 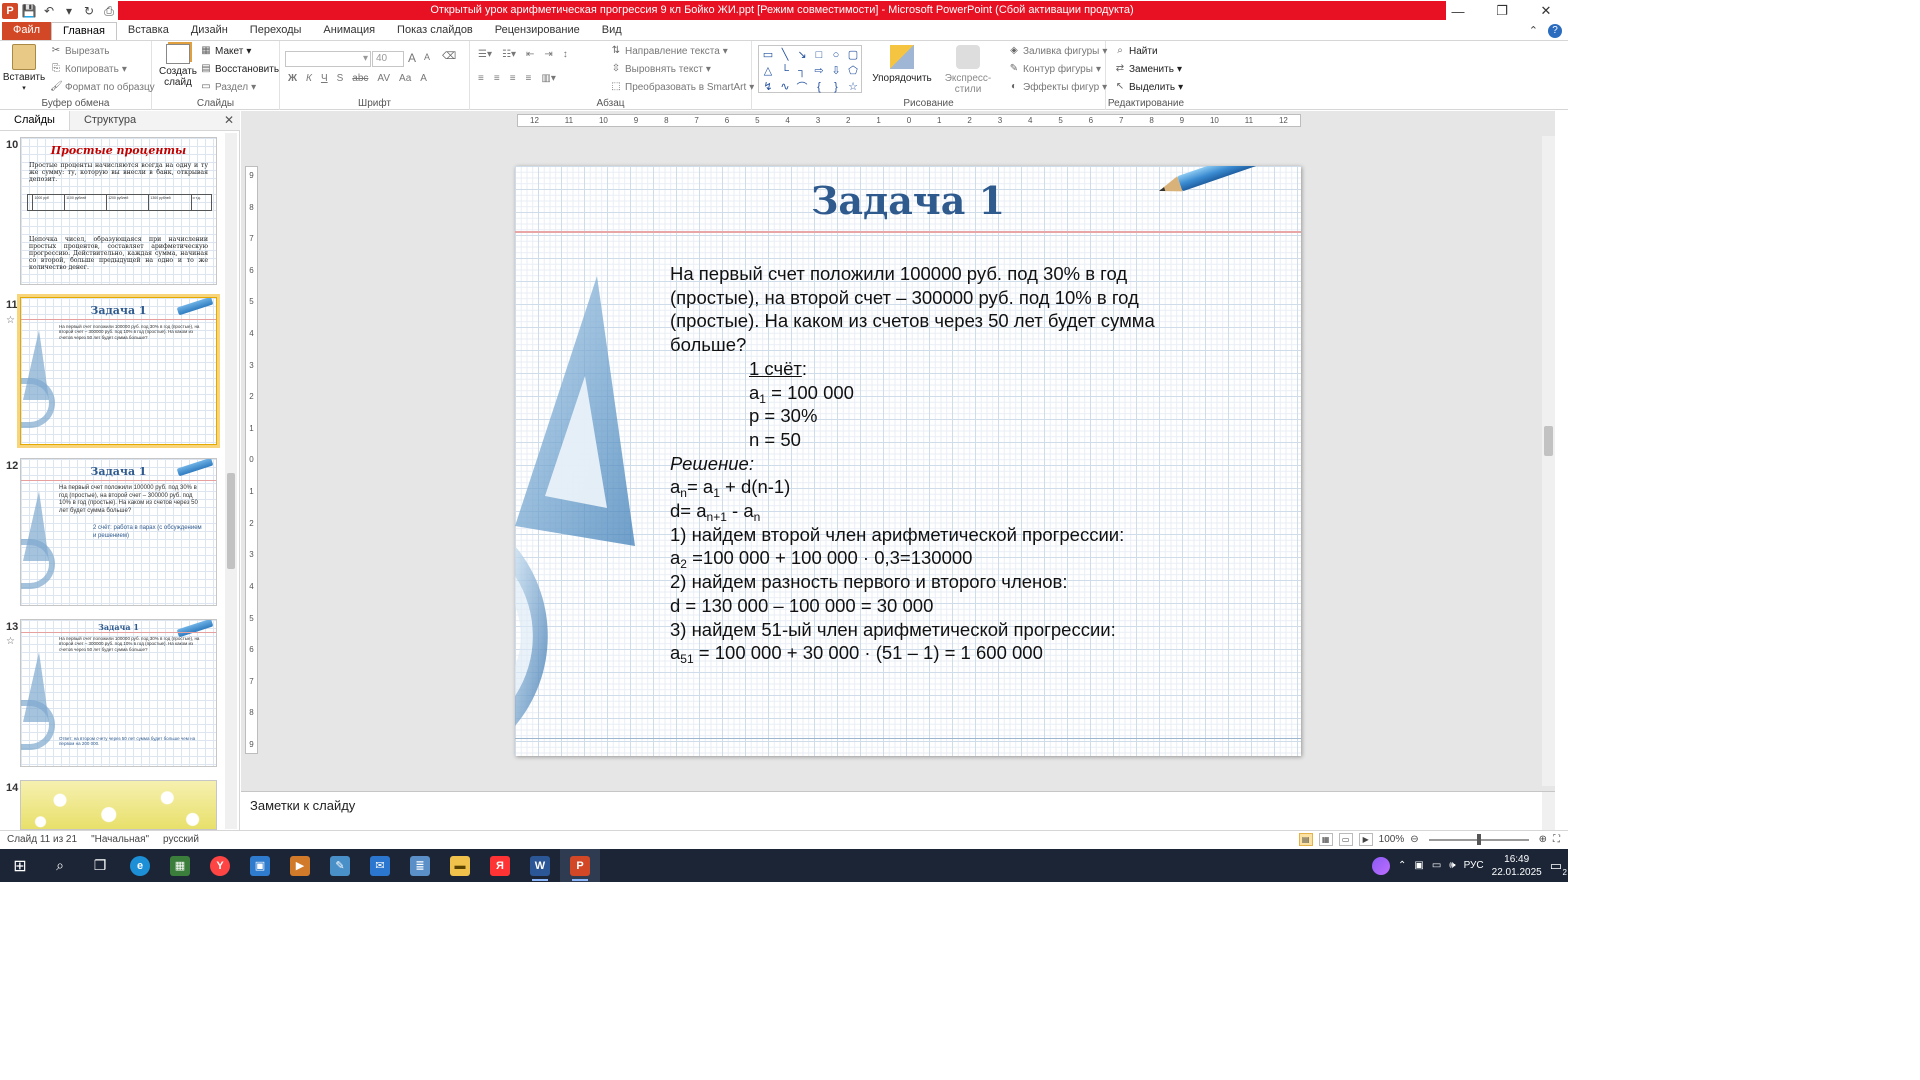 I want to click on bullets-icon: ☰▾, so click(x=485, y=54).